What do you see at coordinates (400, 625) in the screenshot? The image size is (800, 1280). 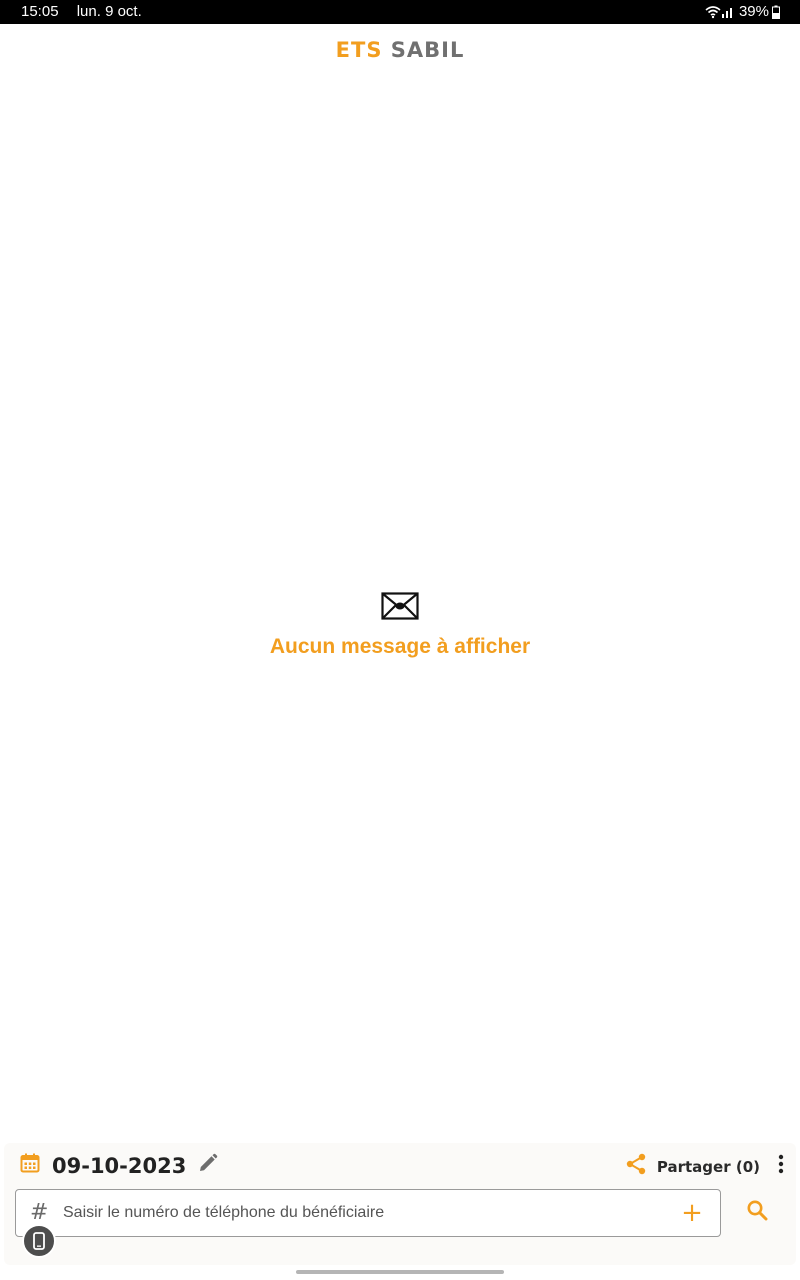 I see `empty-state: Aucun message à afficher` at bounding box center [400, 625].